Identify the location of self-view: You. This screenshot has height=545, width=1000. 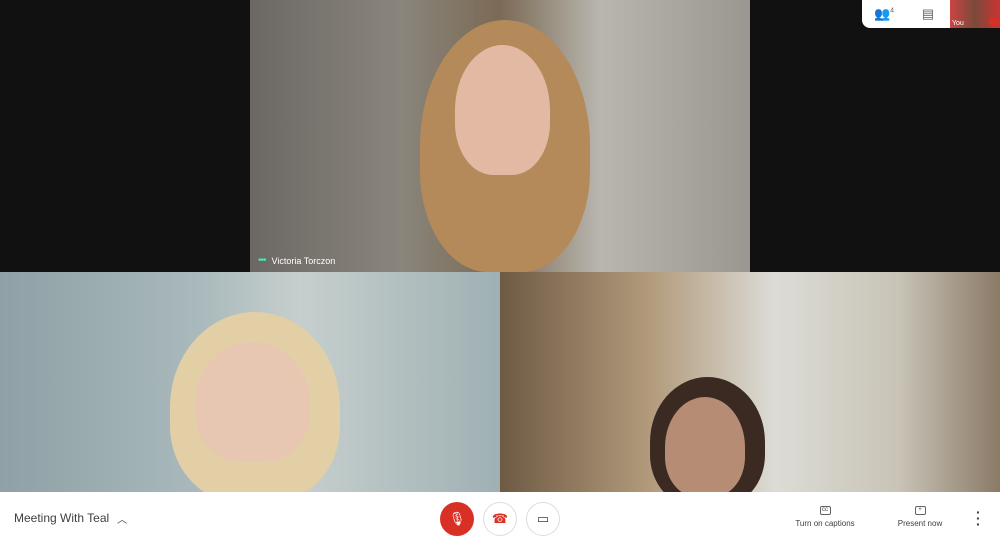
(975, 14).